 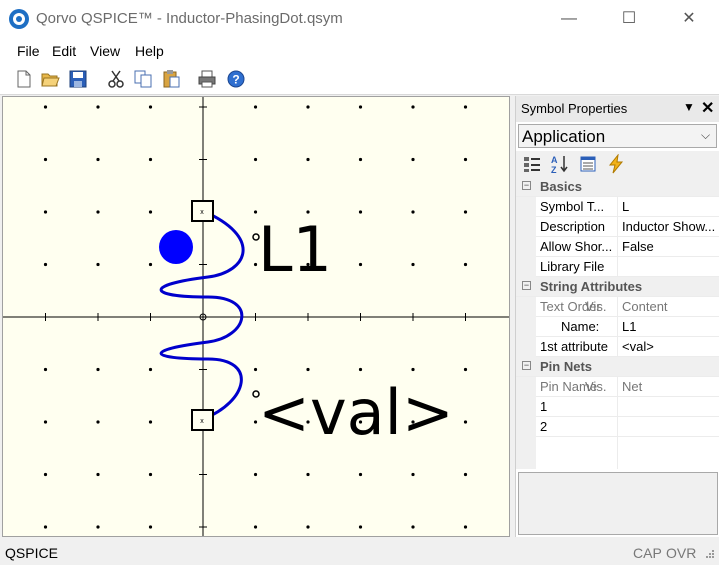 I want to click on caps-lock-indicator: CAP, so click(x=647, y=553).